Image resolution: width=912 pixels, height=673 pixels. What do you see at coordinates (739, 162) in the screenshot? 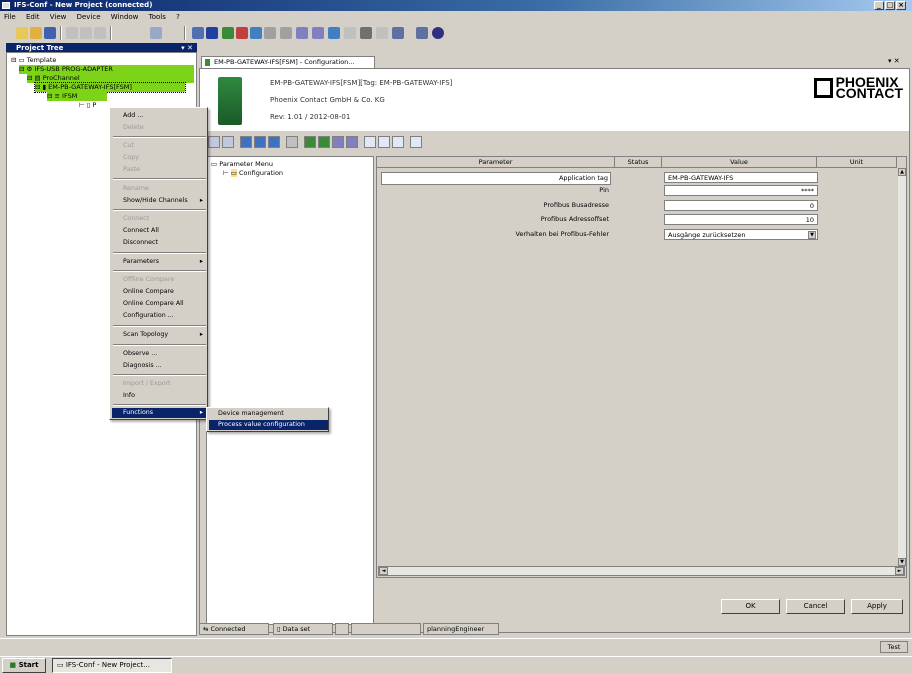
I see `col-value: Value` at bounding box center [739, 162].